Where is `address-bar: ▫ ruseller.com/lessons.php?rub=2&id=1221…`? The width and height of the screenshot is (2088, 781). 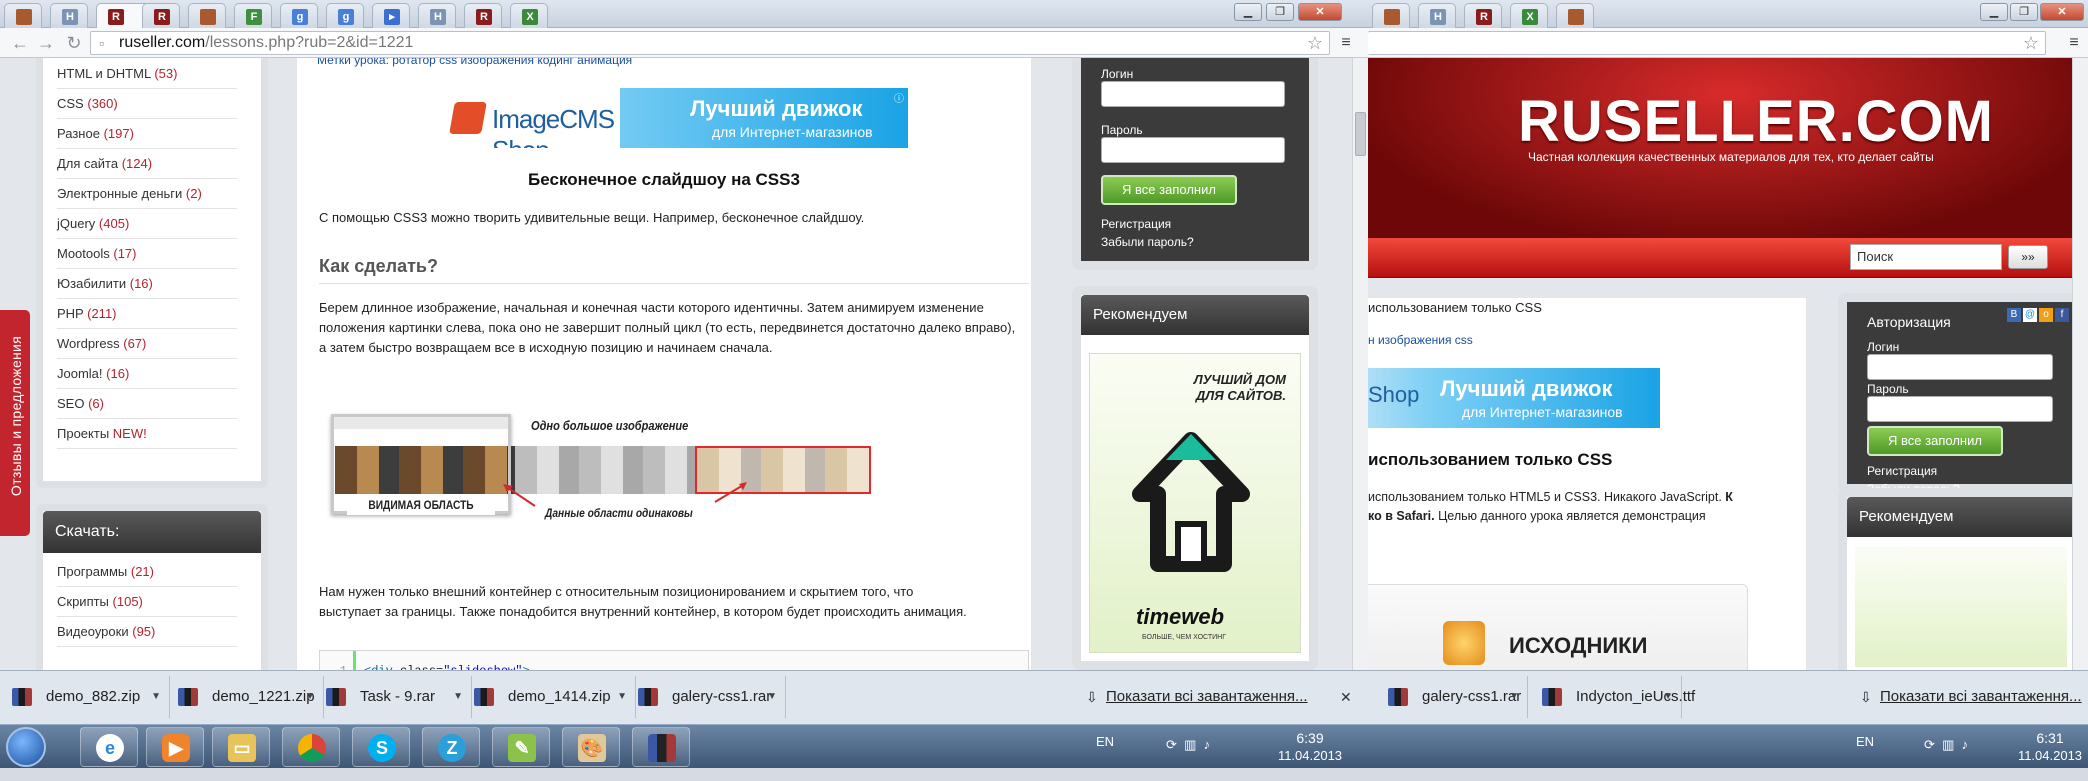
address-bar: ▫ ruseller.com/lessons.php?rub=2&id=1221… is located at coordinates (710, 43).